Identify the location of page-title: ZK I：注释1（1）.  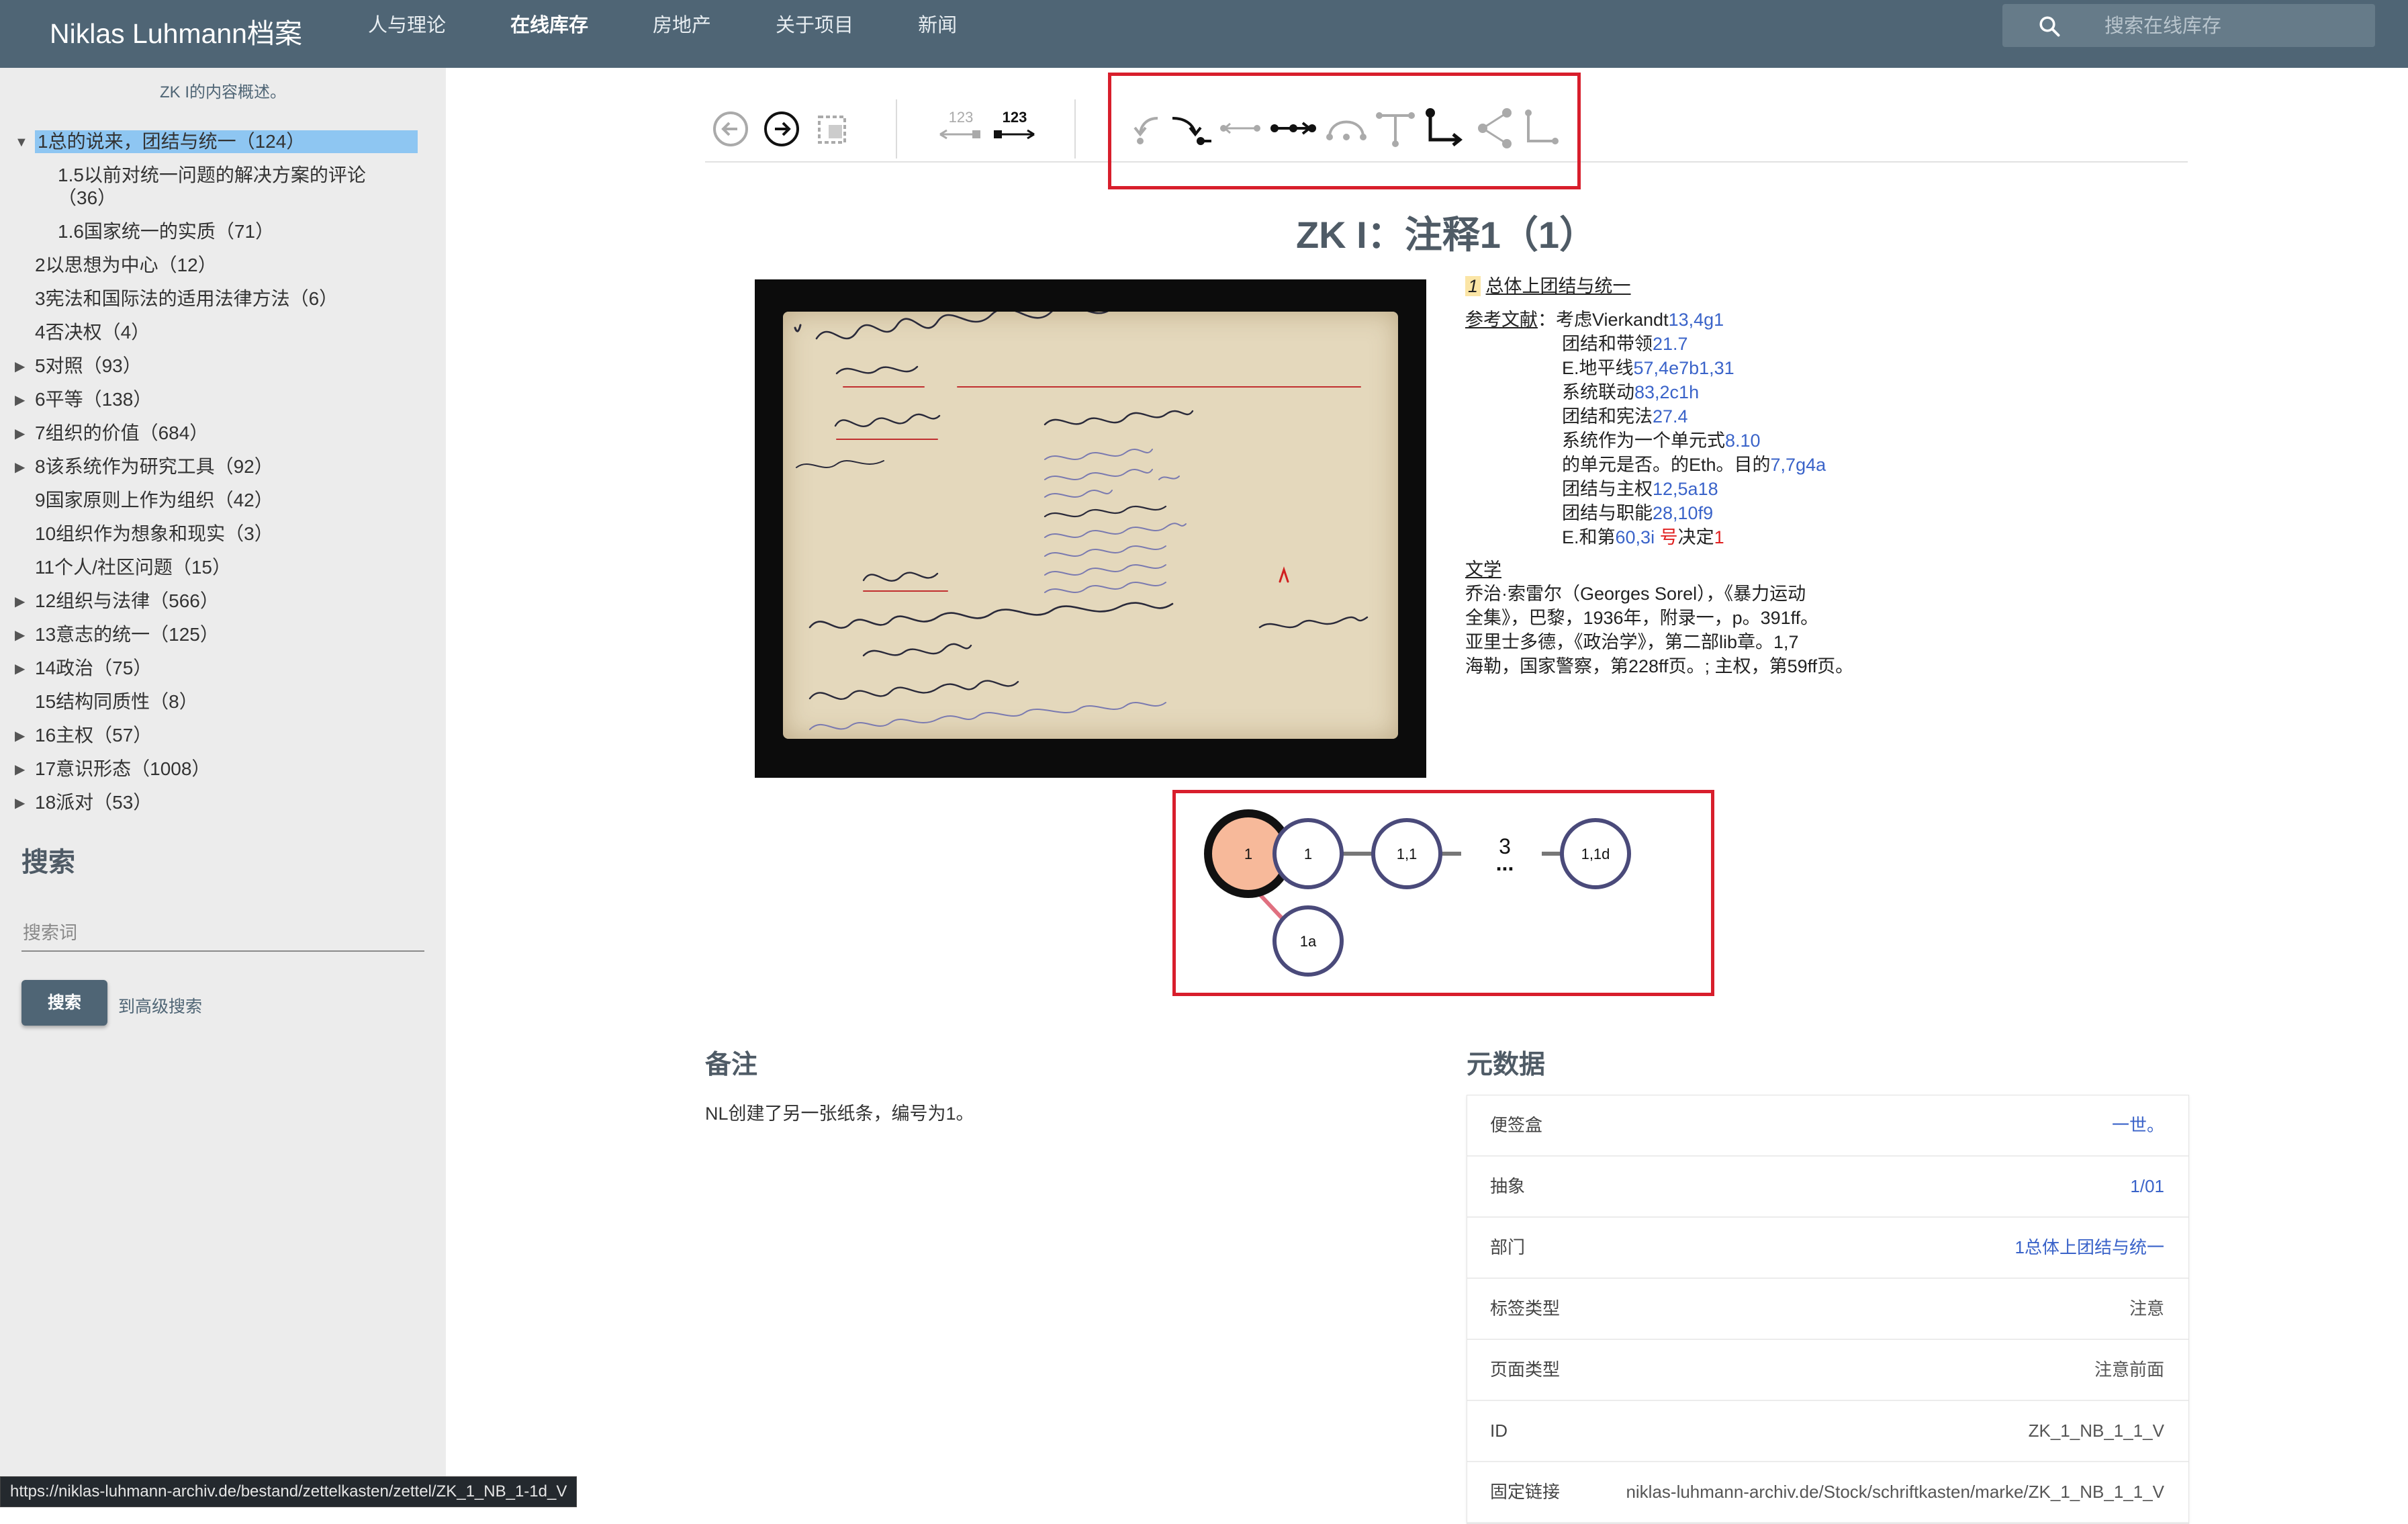
(1446, 235).